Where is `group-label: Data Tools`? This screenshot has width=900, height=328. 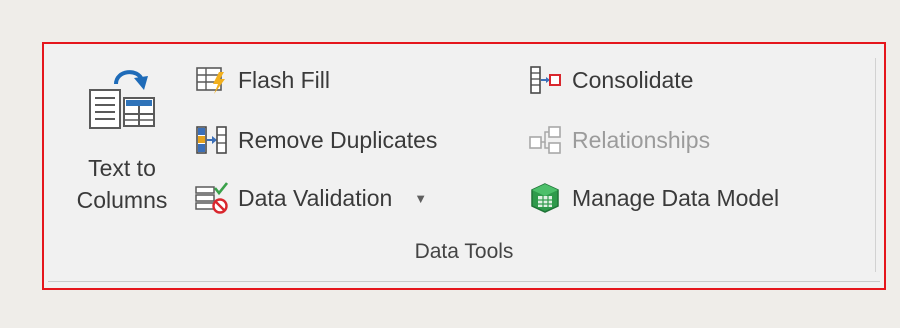
group-label: Data Tools is located at coordinates (464, 251).